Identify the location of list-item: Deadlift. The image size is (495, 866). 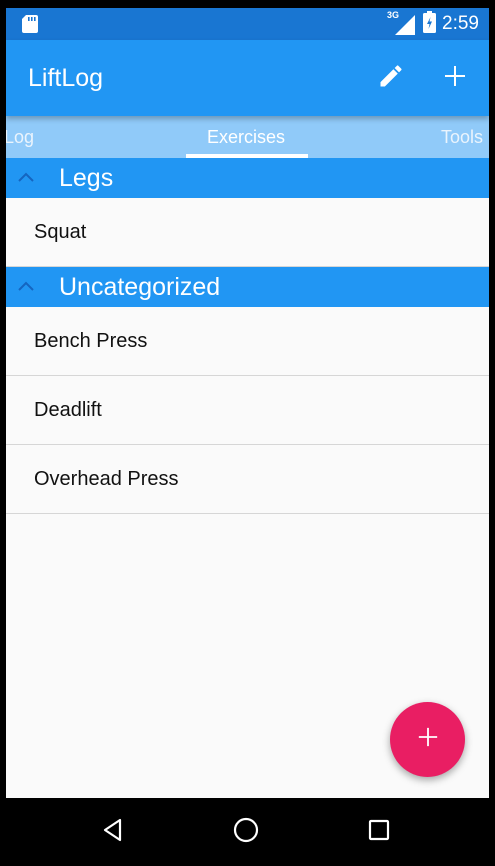
(247, 410).